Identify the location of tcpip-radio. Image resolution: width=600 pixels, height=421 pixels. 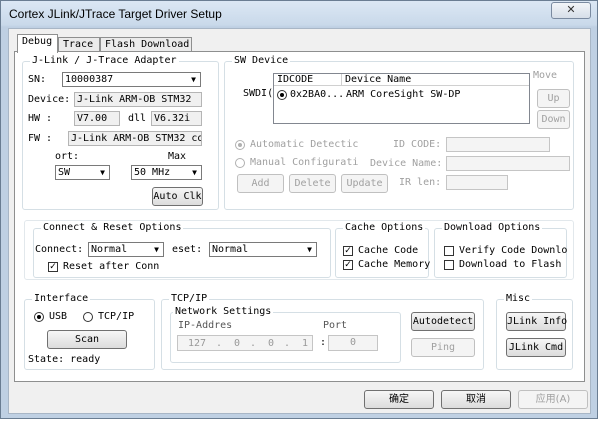
(88, 317).